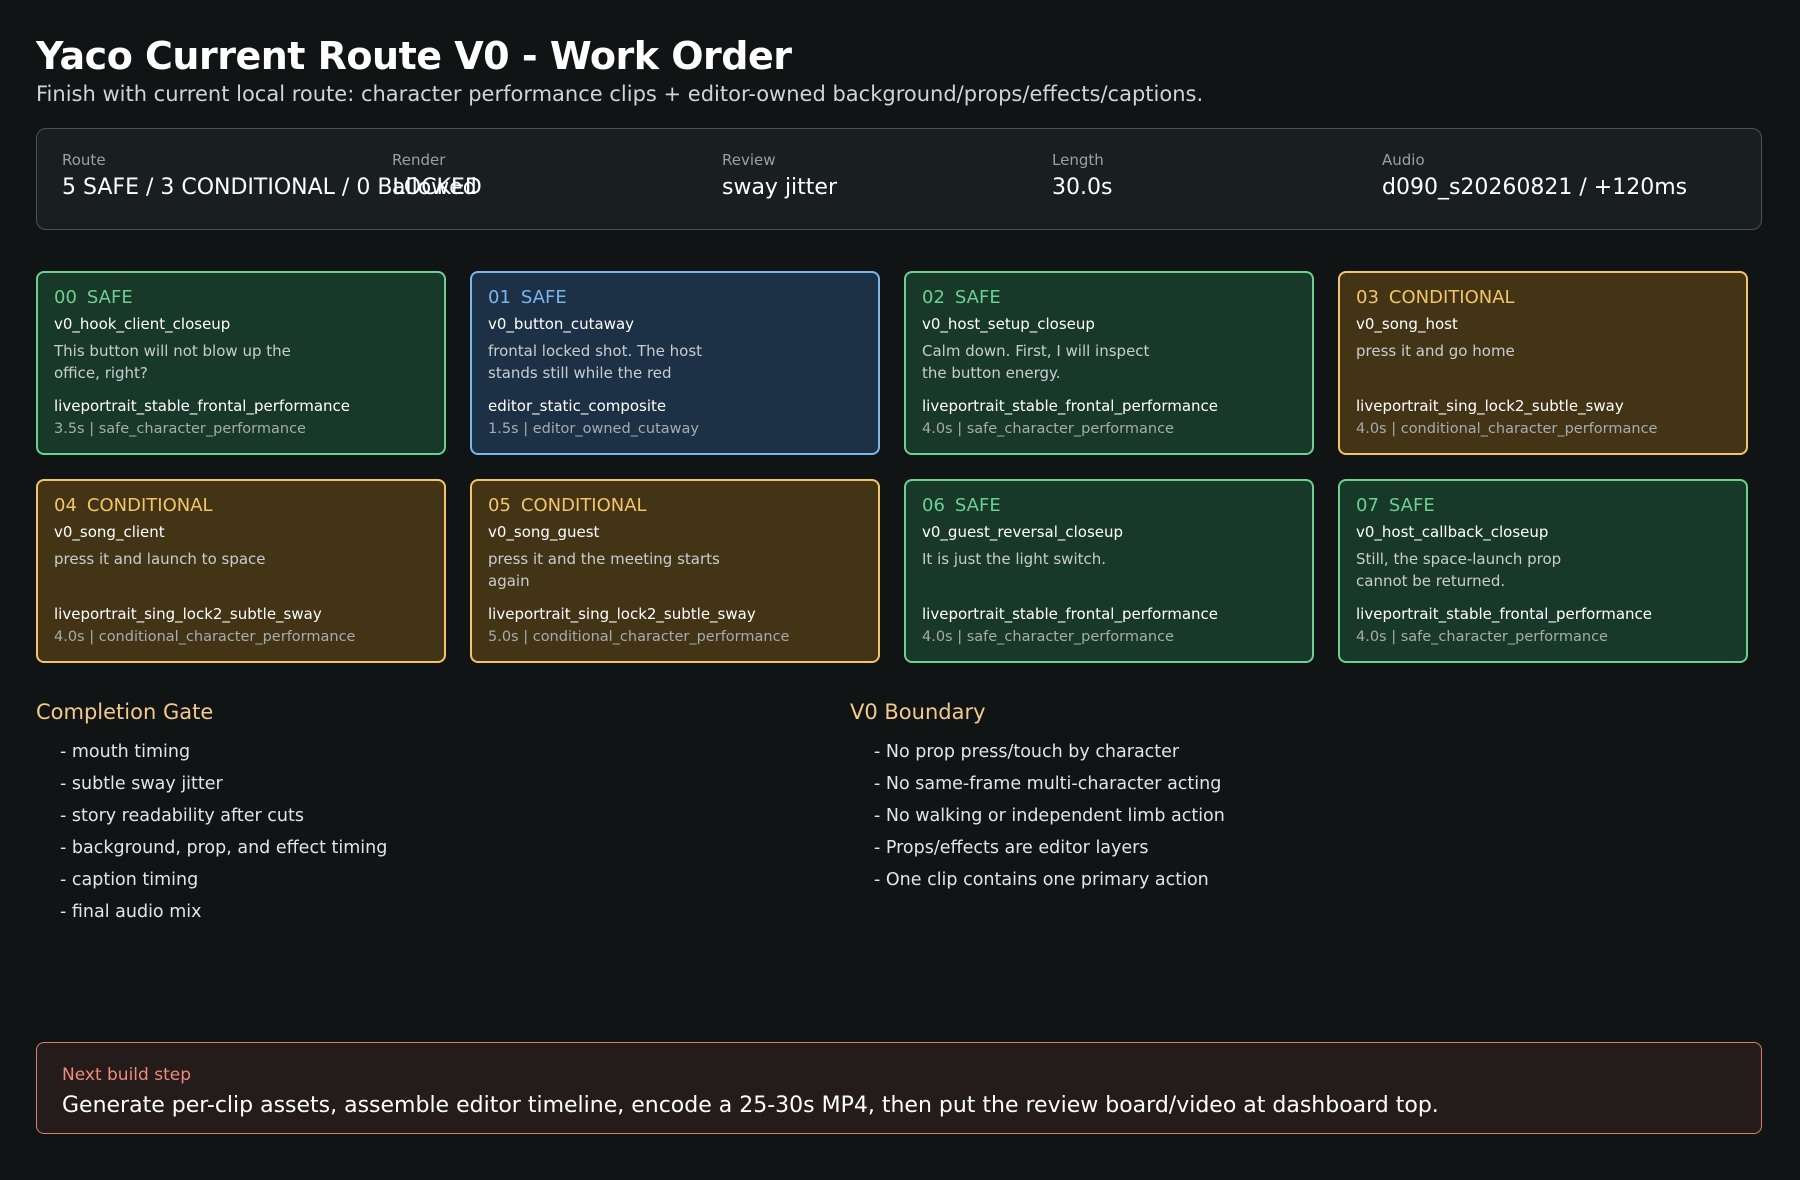  Describe the element at coordinates (1407, 324) in the screenshot. I see `clip-name: v0_song_host` at that location.